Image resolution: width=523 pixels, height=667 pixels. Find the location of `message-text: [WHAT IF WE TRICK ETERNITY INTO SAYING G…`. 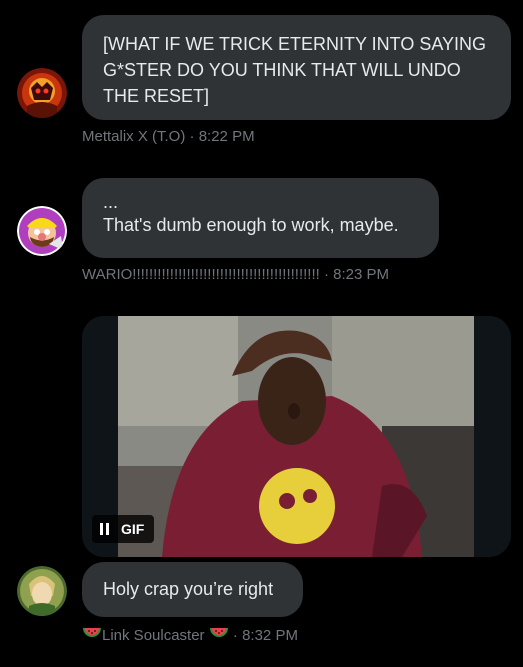

message-text: [WHAT IF WE TRICK ETERNITY INTO SAYING G… is located at coordinates (295, 70).